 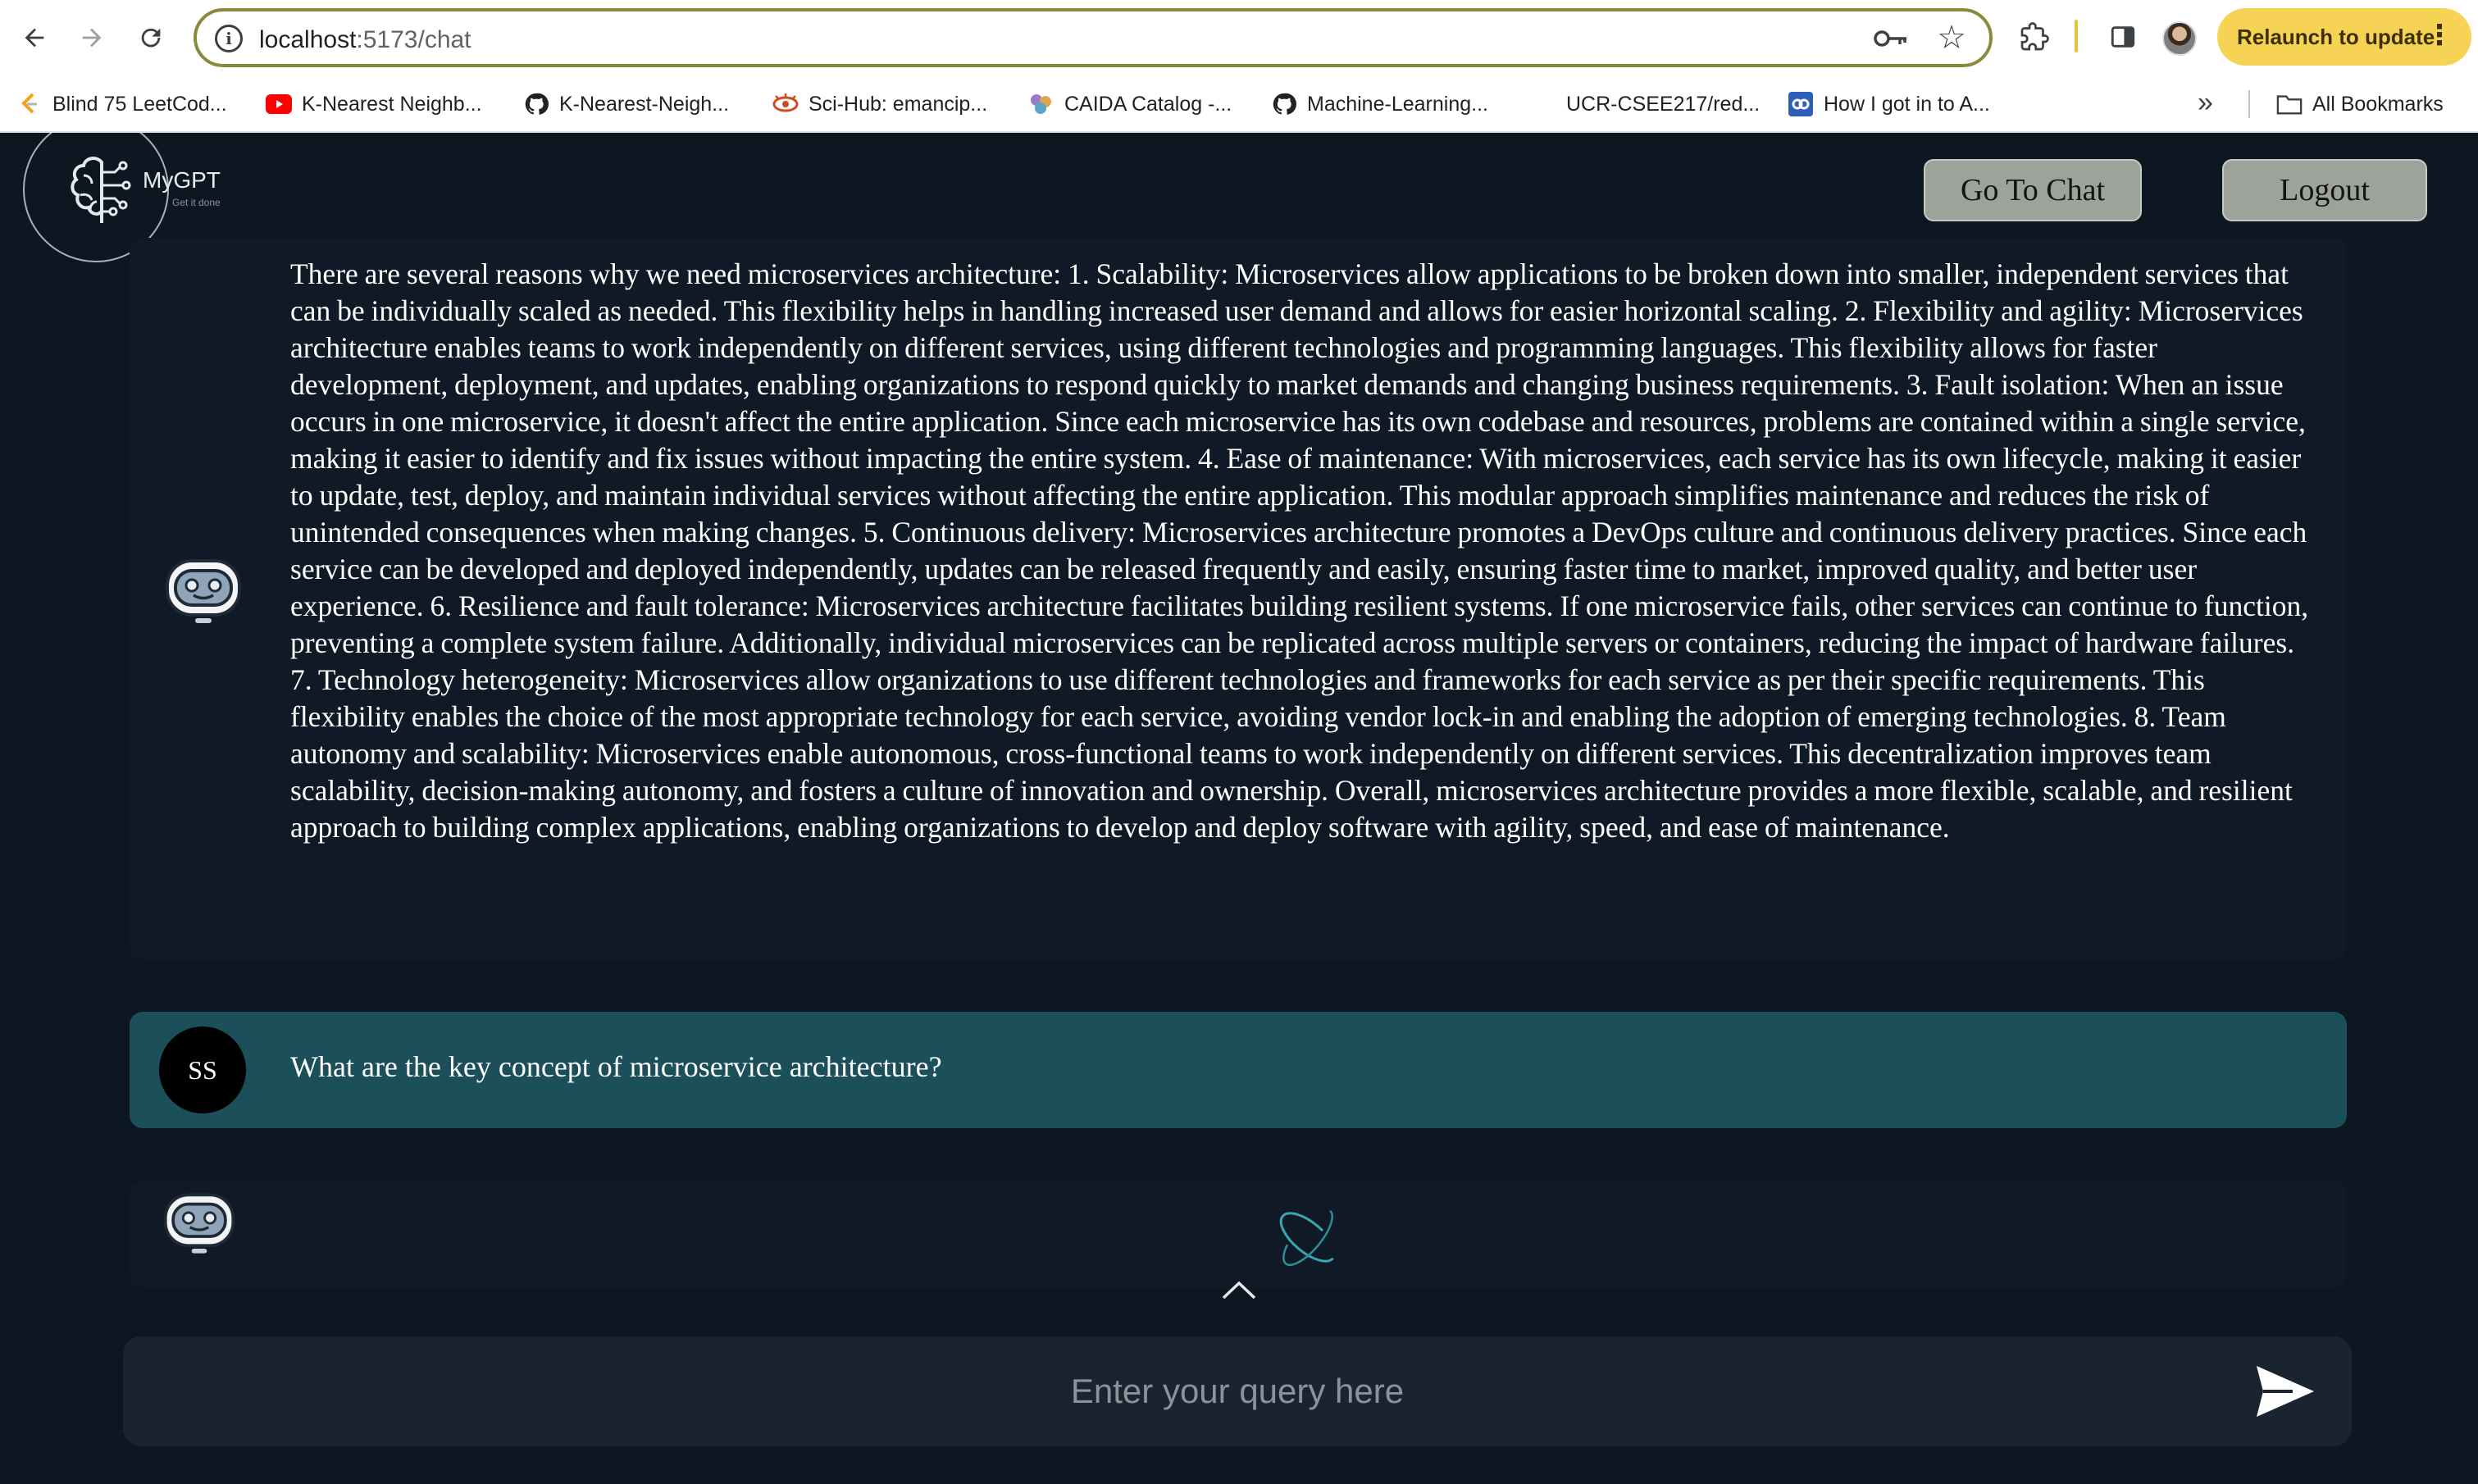 What do you see at coordinates (229, 38) in the screenshot?
I see `site-info-icon: i` at bounding box center [229, 38].